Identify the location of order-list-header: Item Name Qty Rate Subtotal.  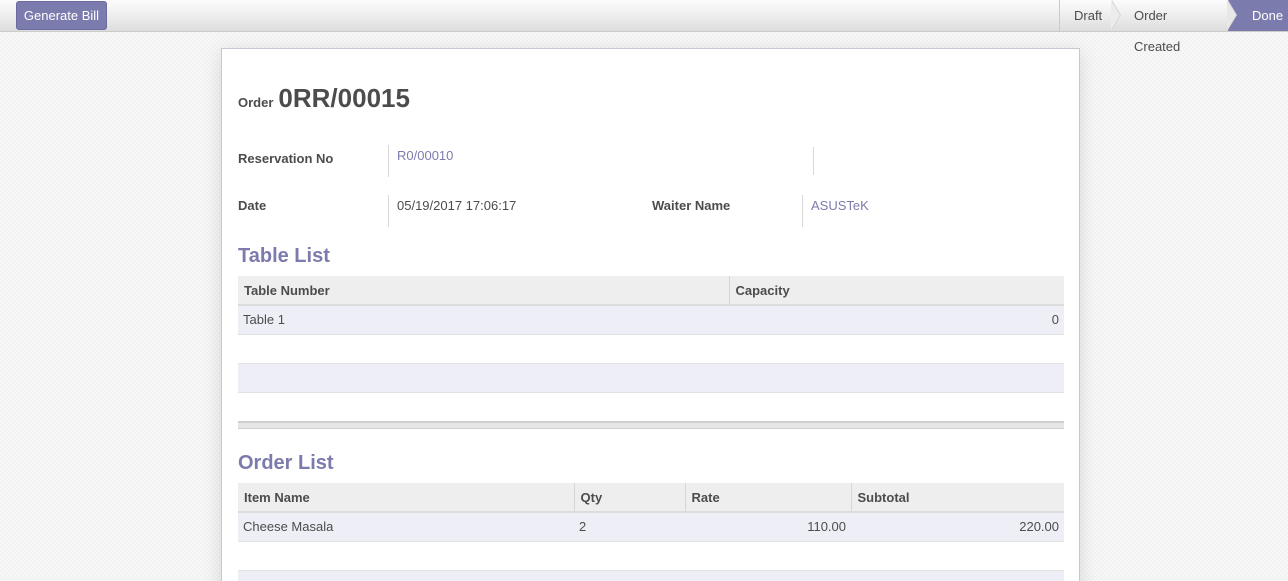
(651, 498).